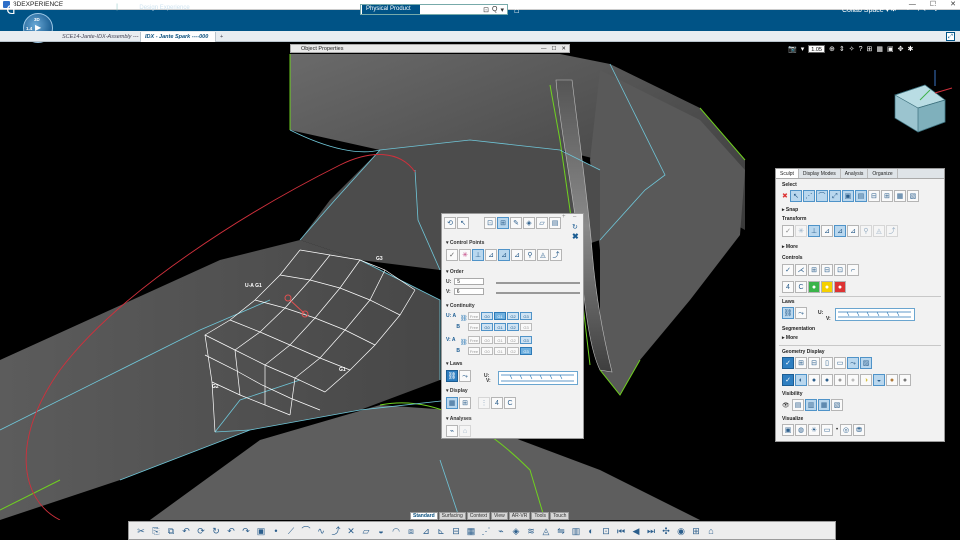  I want to click on cont-ub-g0: G0, so click(487, 327).